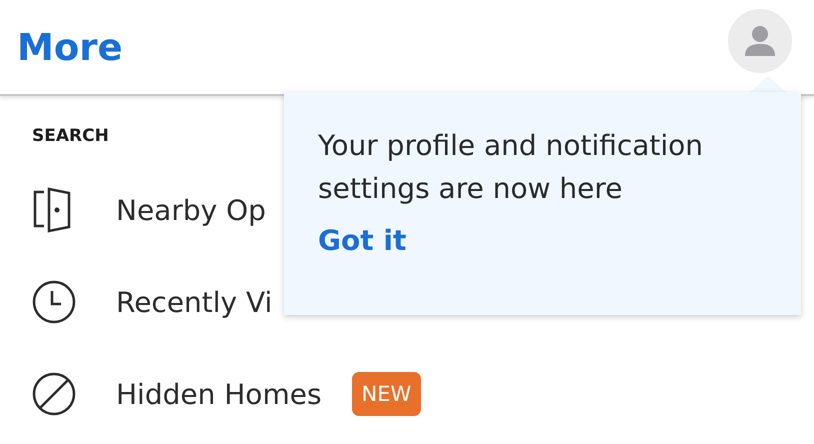 This screenshot has height=444, width=814. What do you see at coordinates (219, 394) in the screenshot?
I see `menu-item: Hidden Homes` at bounding box center [219, 394].